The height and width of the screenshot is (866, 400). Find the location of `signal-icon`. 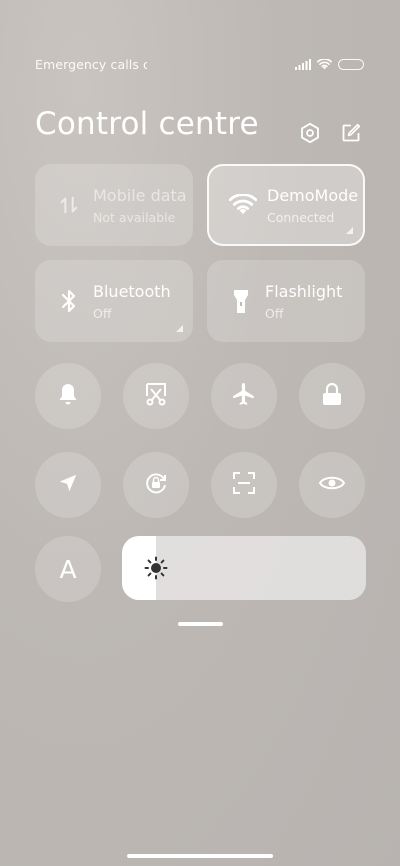

signal-icon is located at coordinates (303, 64).